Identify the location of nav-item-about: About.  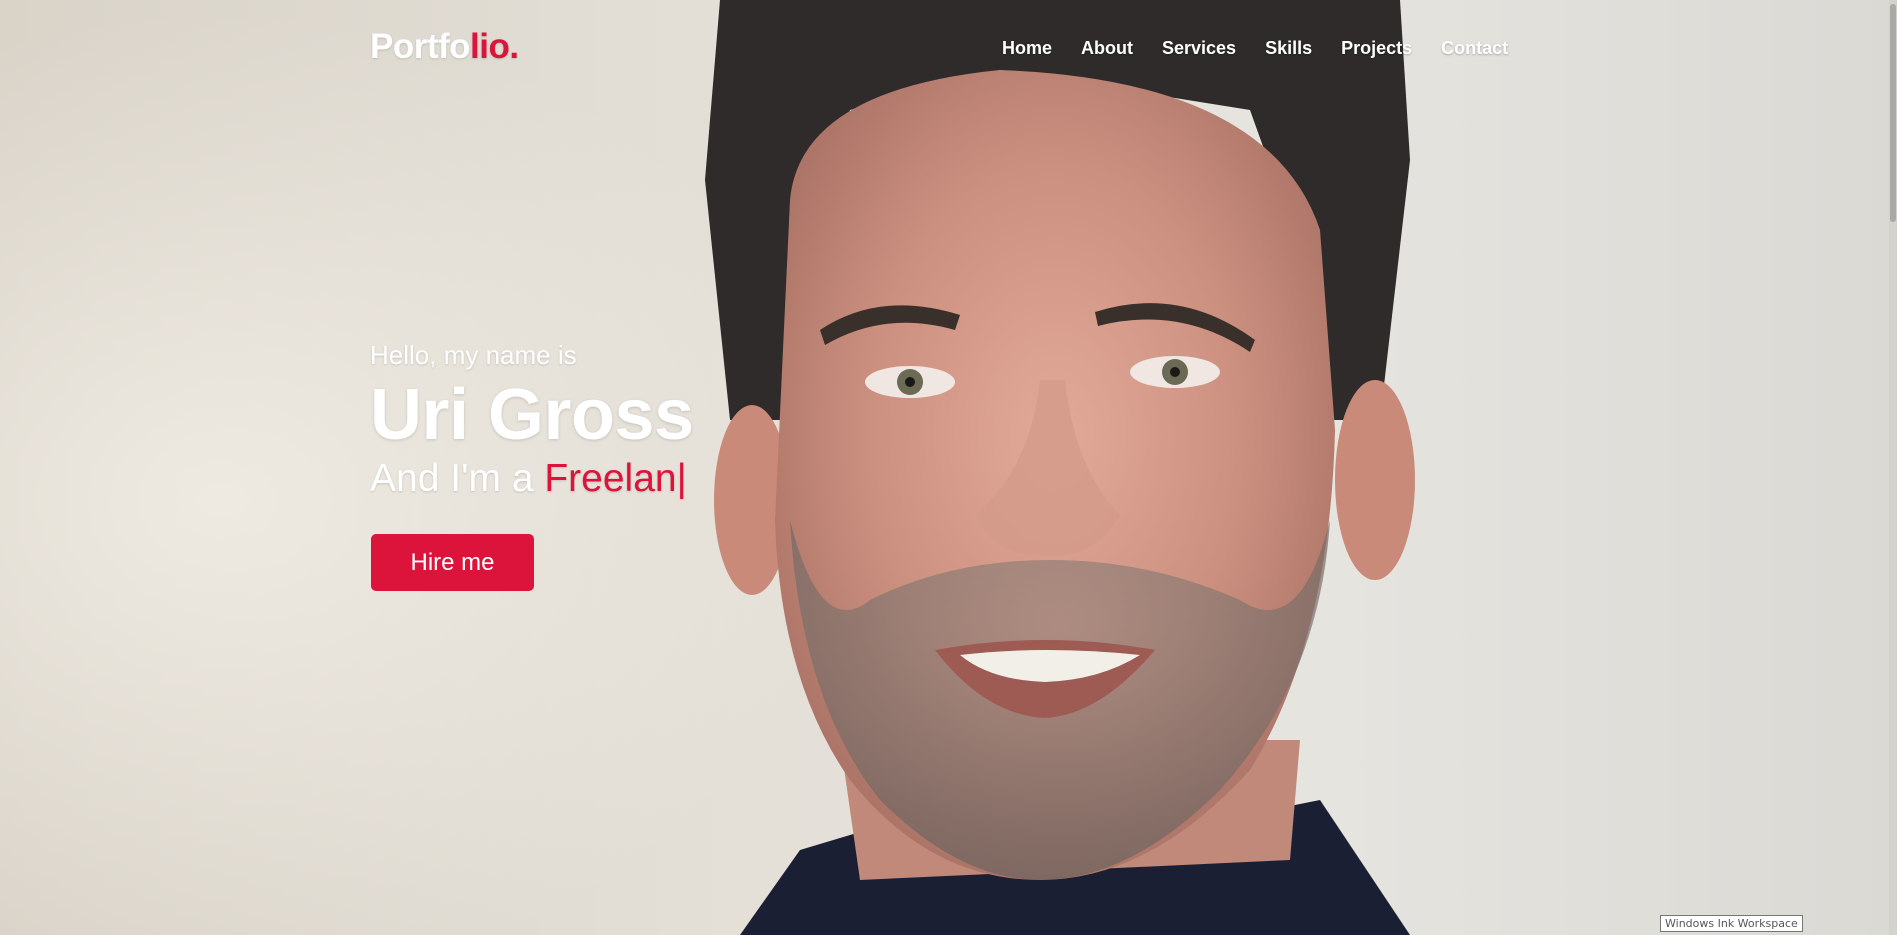
(1107, 48).